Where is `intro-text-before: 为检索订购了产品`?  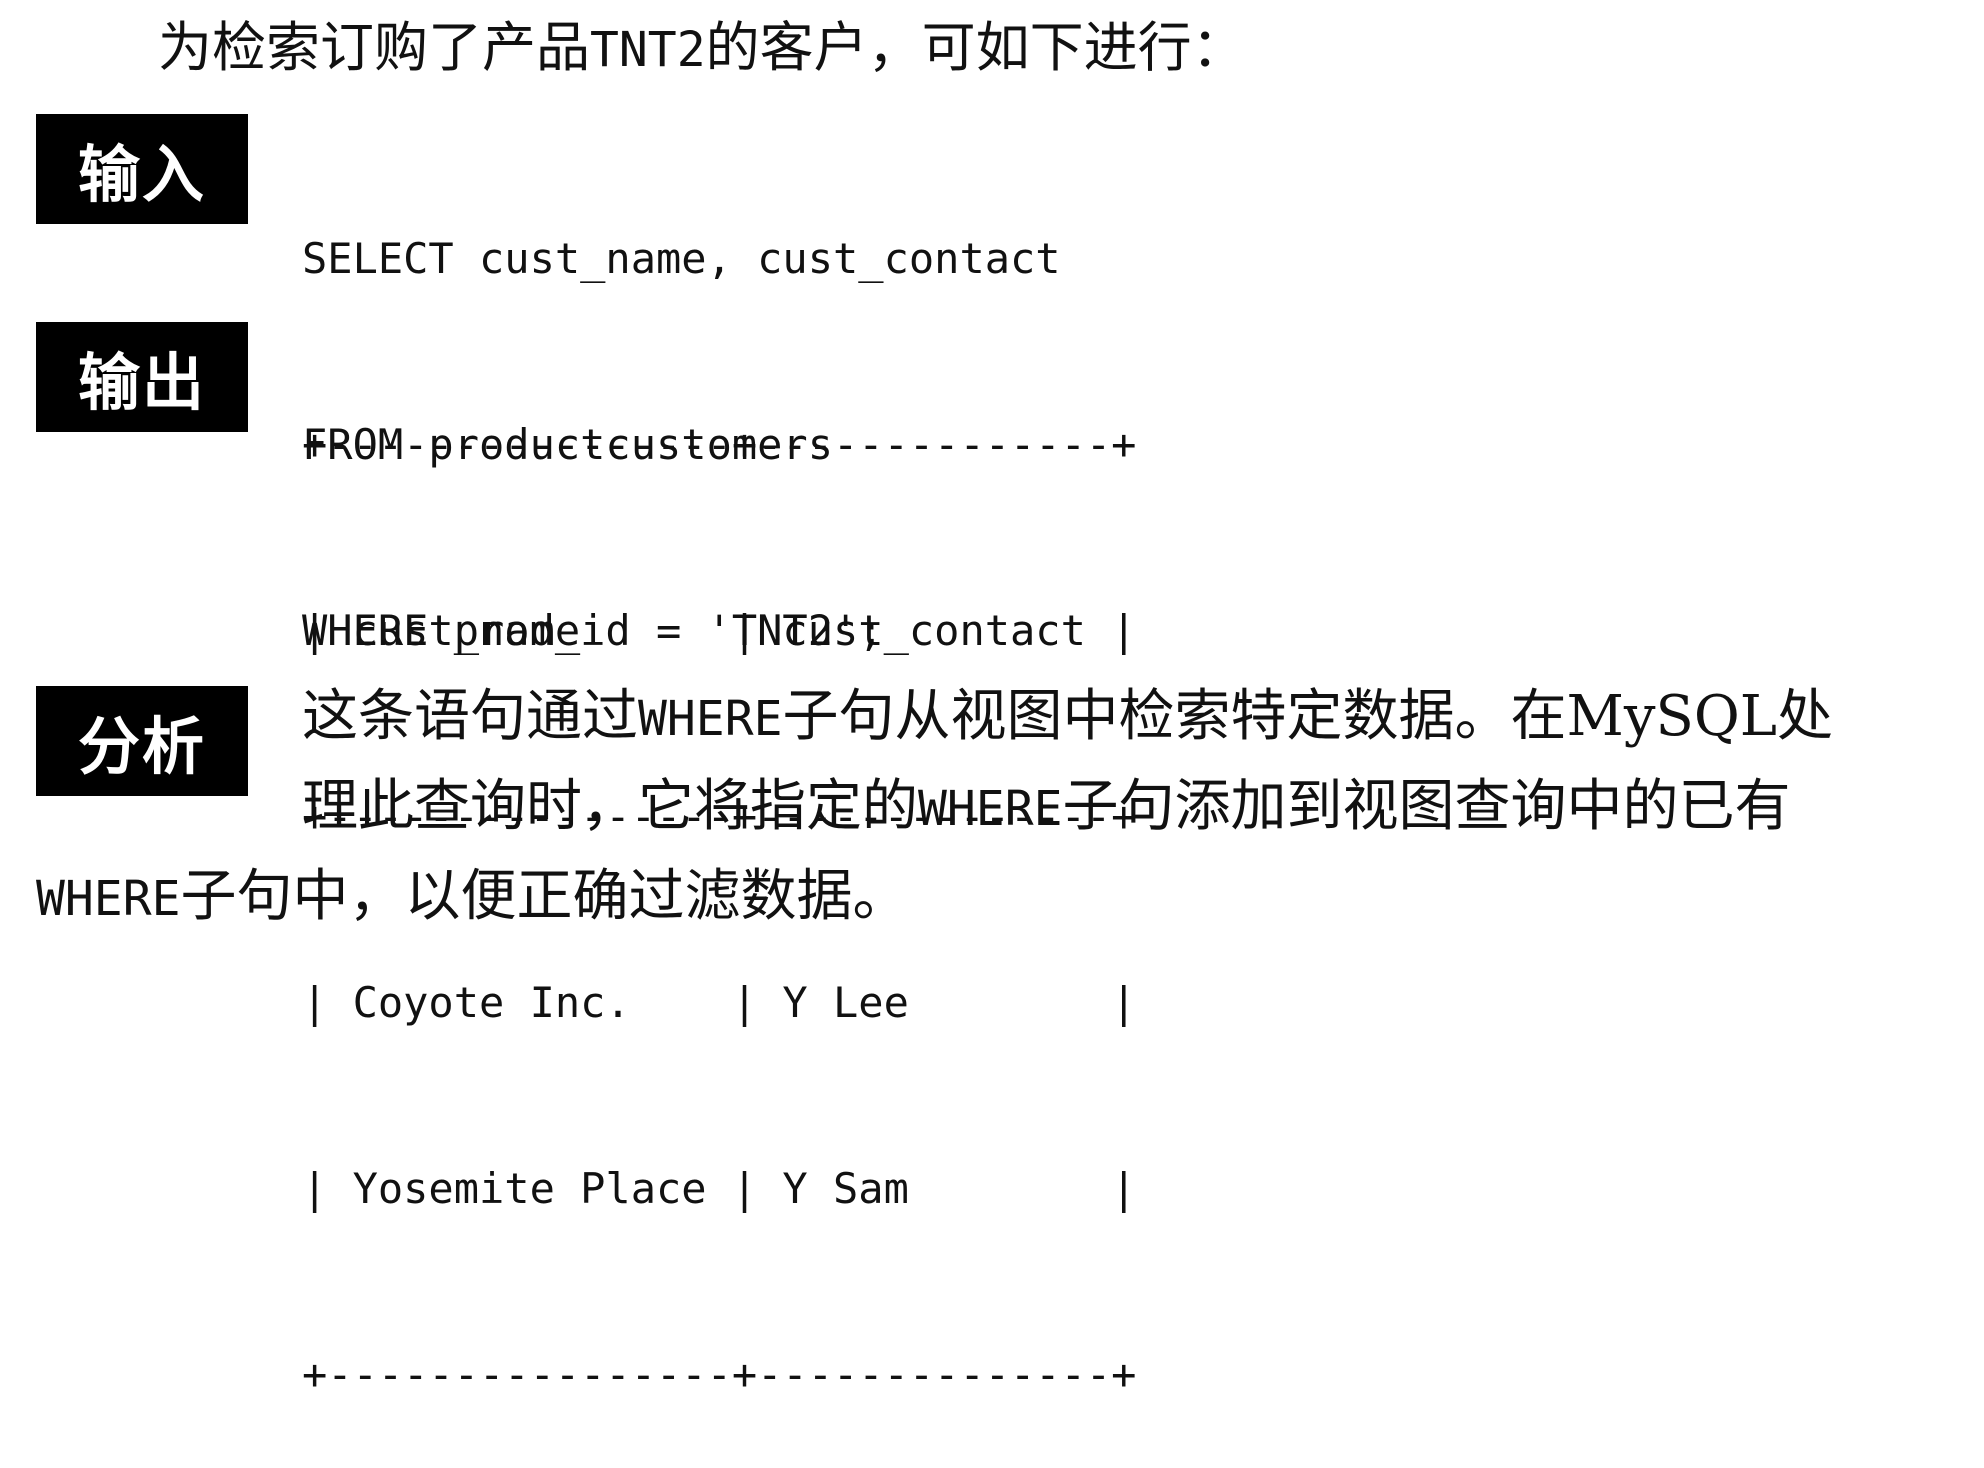 intro-text-before: 为检索订购了产品 is located at coordinates (374, 47).